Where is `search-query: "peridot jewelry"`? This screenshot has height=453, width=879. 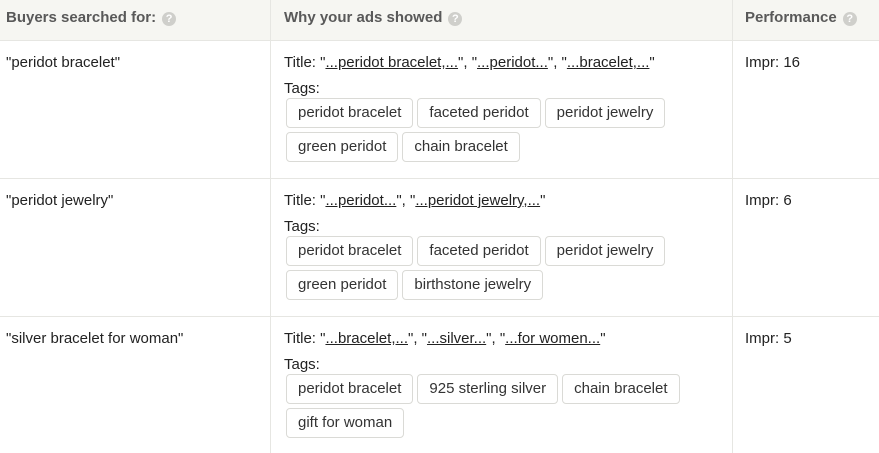
search-query: "peridot jewelry" is located at coordinates (60, 200).